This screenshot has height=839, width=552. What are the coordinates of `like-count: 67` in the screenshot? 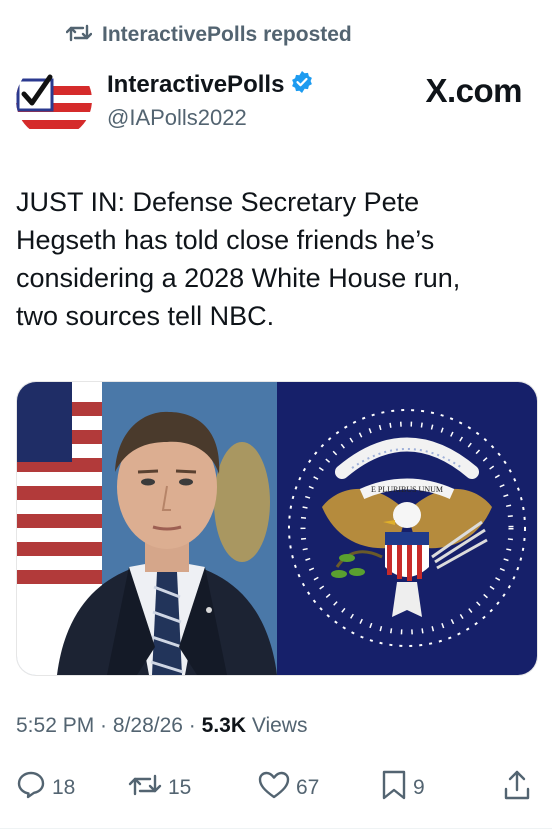 It's located at (308, 787).